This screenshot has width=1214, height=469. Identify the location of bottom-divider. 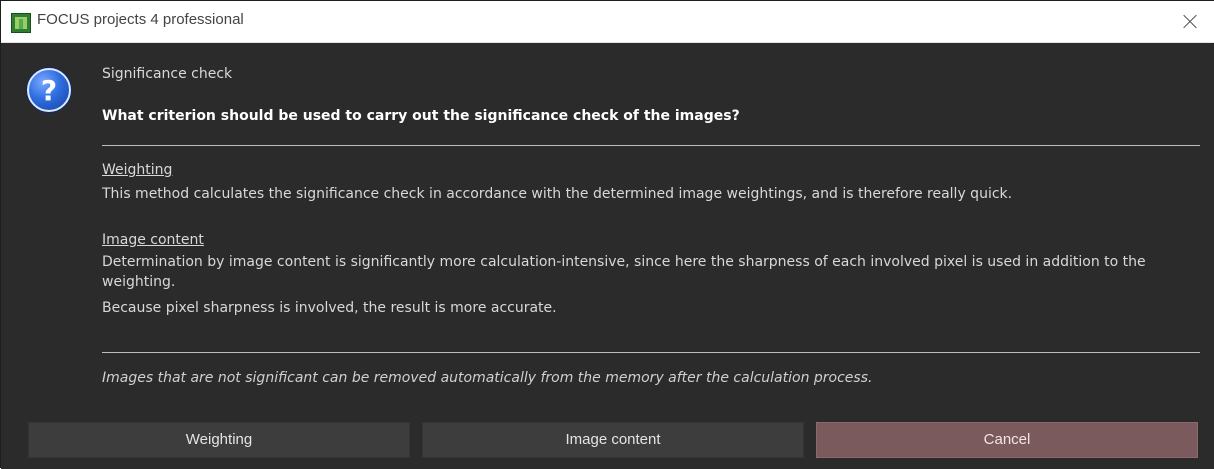
(651, 352).